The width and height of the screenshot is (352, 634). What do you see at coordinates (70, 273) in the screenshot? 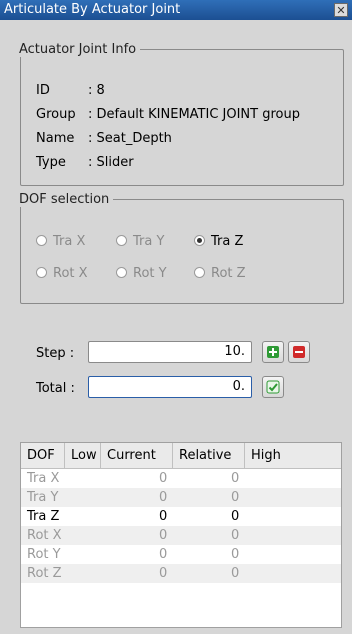
I see `radio-label: Rot X` at bounding box center [70, 273].